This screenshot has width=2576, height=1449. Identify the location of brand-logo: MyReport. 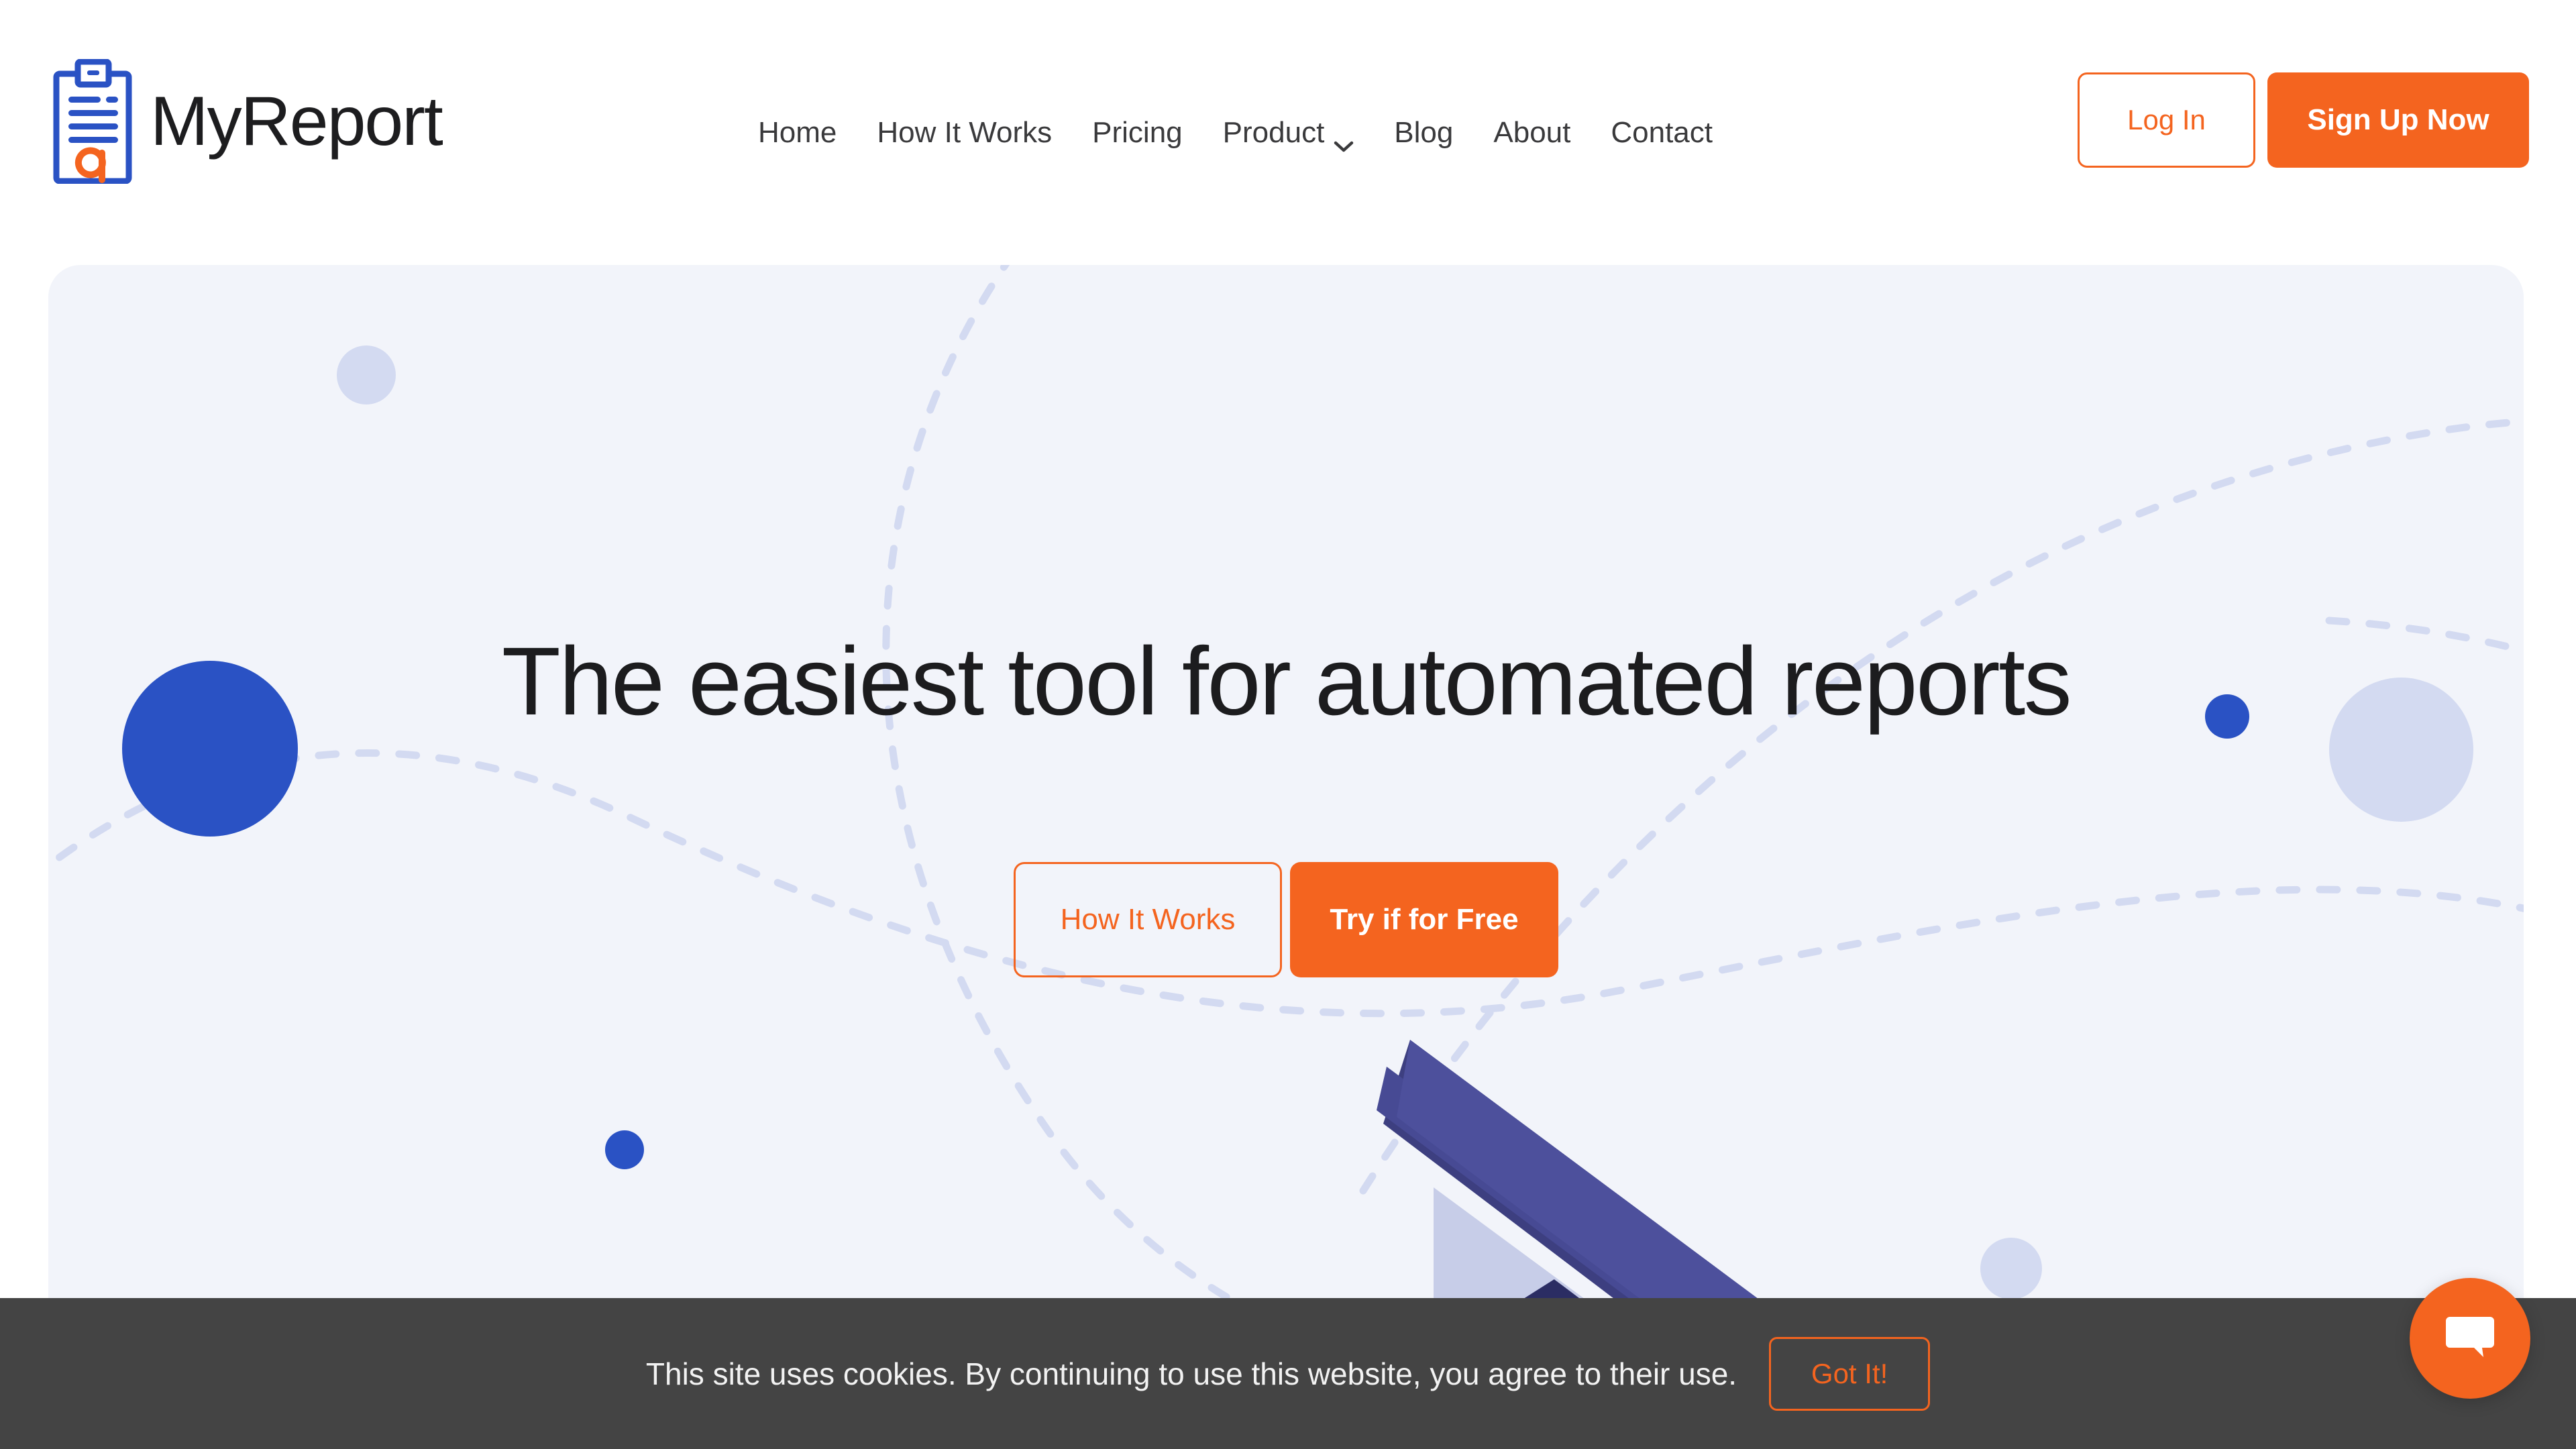
(247, 121).